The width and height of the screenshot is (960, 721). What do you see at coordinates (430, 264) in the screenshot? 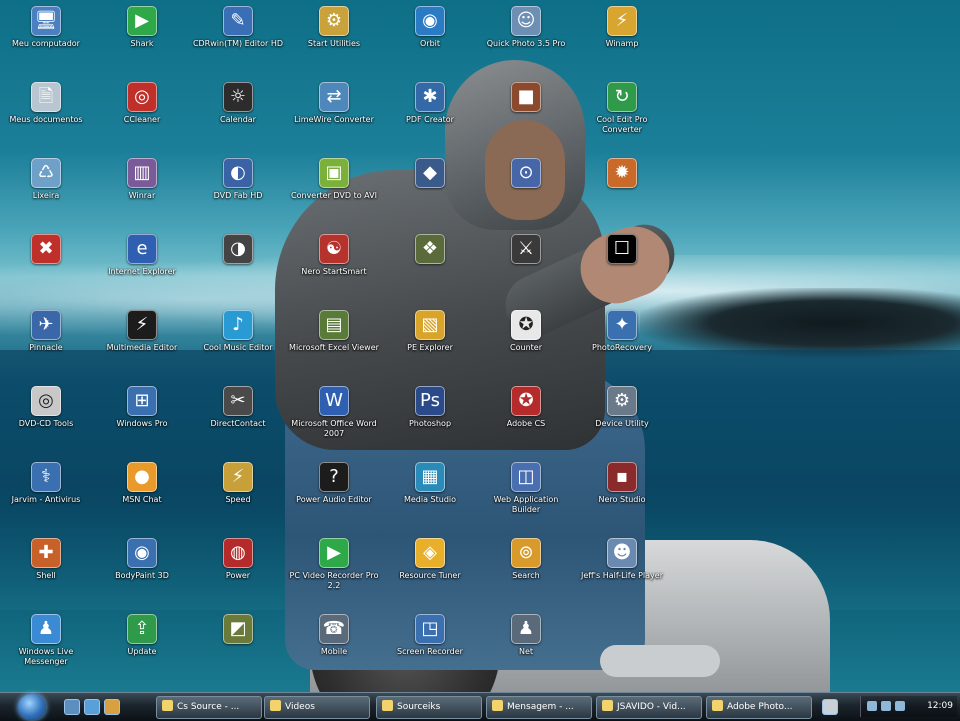
I see `desktop-shortcut: ❖` at bounding box center [430, 264].